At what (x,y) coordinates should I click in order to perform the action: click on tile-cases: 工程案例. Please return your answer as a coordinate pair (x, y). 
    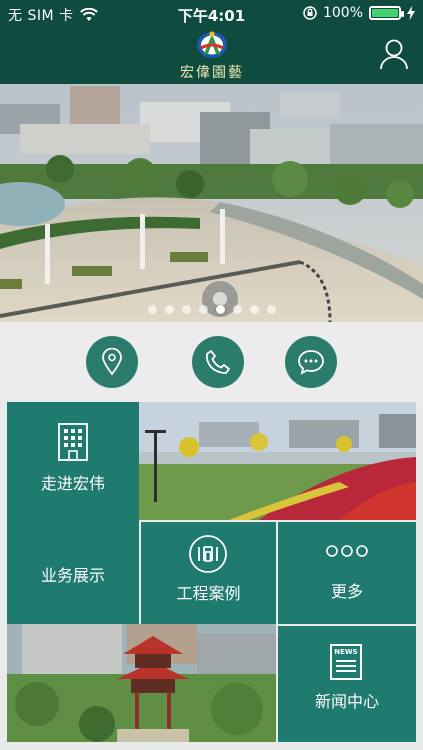
    Looking at the image, I should click on (208, 573).